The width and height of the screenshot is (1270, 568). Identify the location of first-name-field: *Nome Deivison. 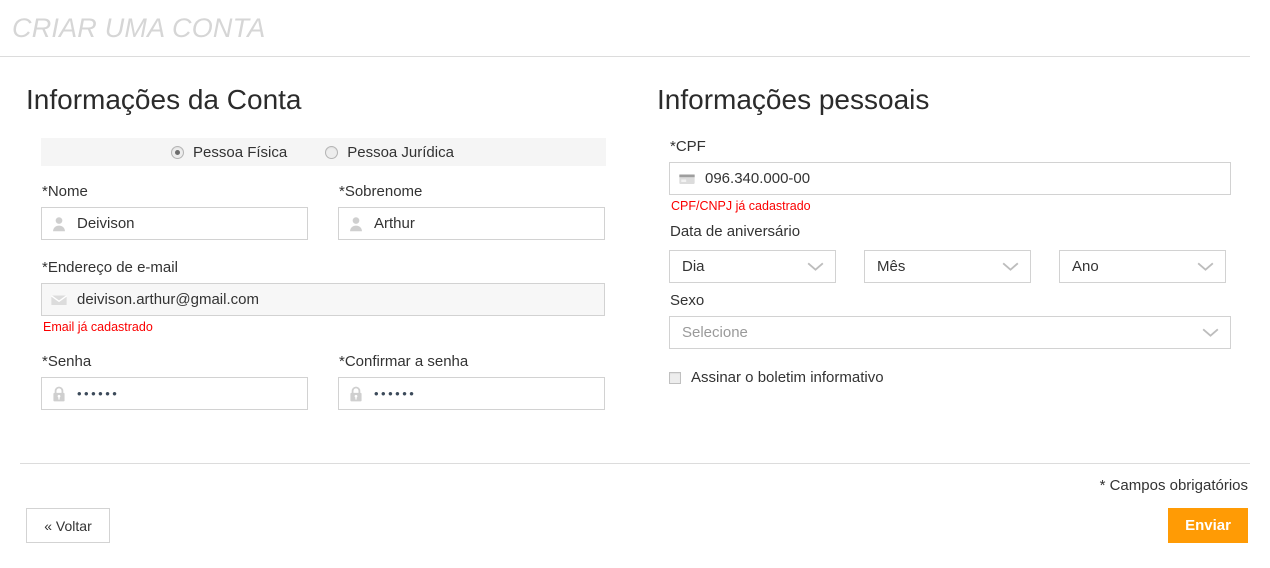
(174, 207).